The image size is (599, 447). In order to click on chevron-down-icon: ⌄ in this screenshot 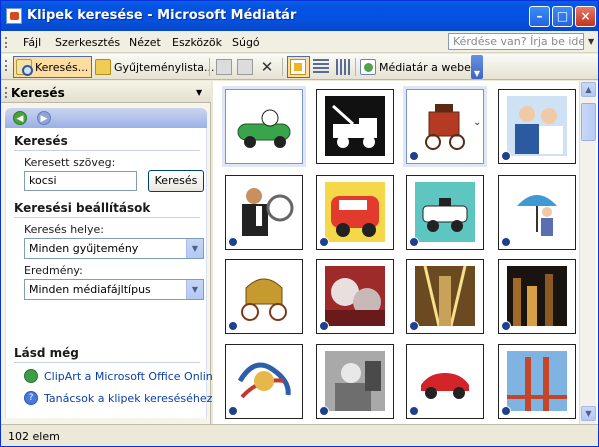, I will do `click(478, 124)`.